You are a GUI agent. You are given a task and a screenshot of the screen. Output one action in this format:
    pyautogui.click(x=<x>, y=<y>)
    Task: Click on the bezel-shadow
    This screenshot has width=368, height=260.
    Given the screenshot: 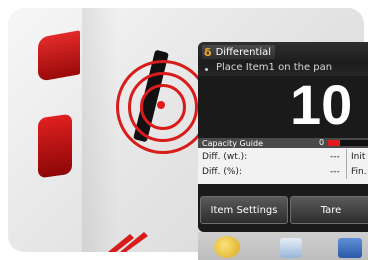 What is the action you would take?
    pyautogui.click(x=100, y=130)
    